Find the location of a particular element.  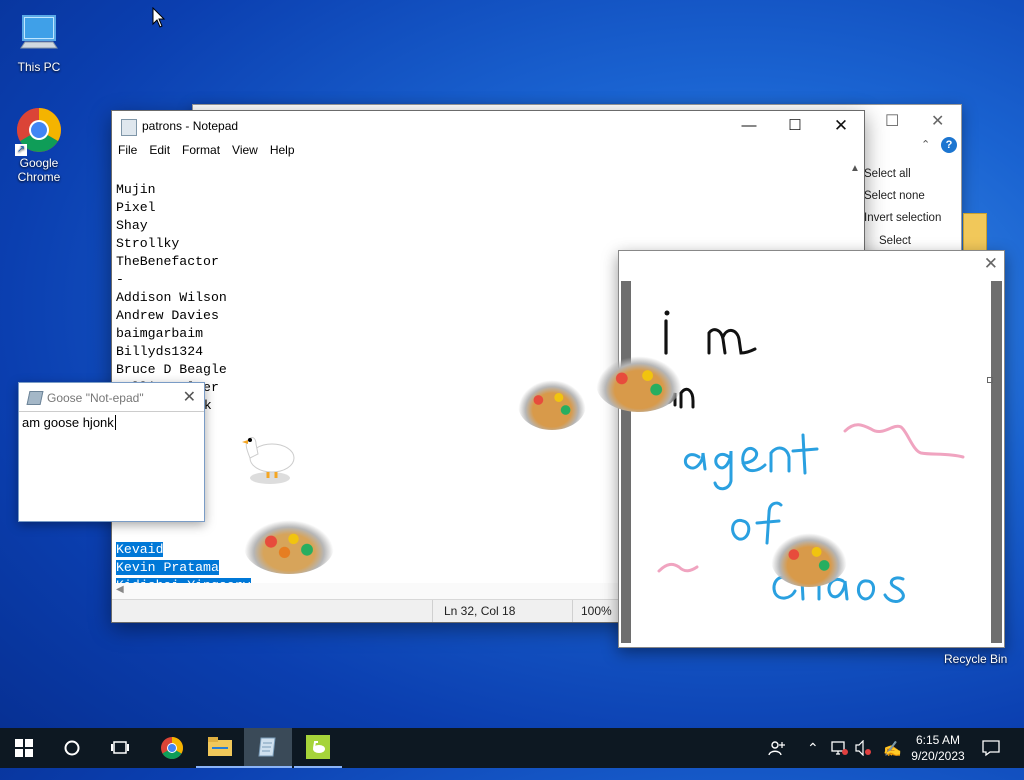

text-line: Shay is located at coordinates (132, 225).